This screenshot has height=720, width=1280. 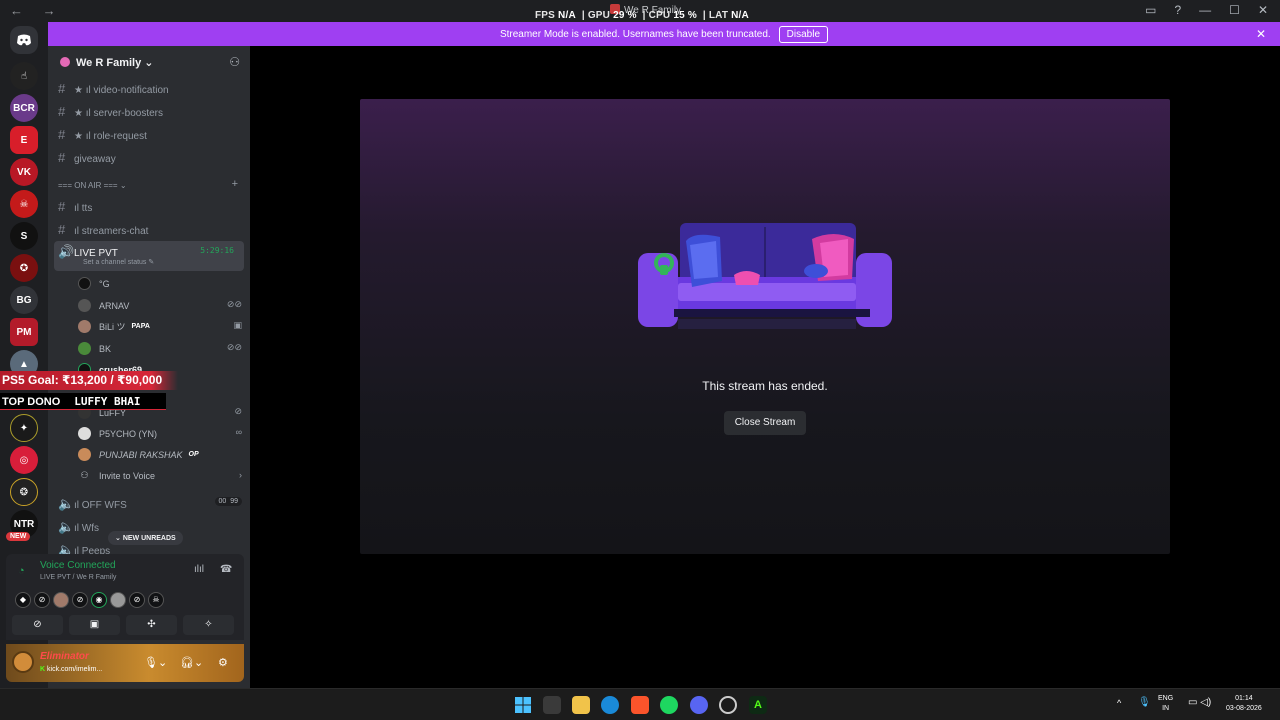 I want to click on gear-icon: ⚙, so click(x=223, y=662).